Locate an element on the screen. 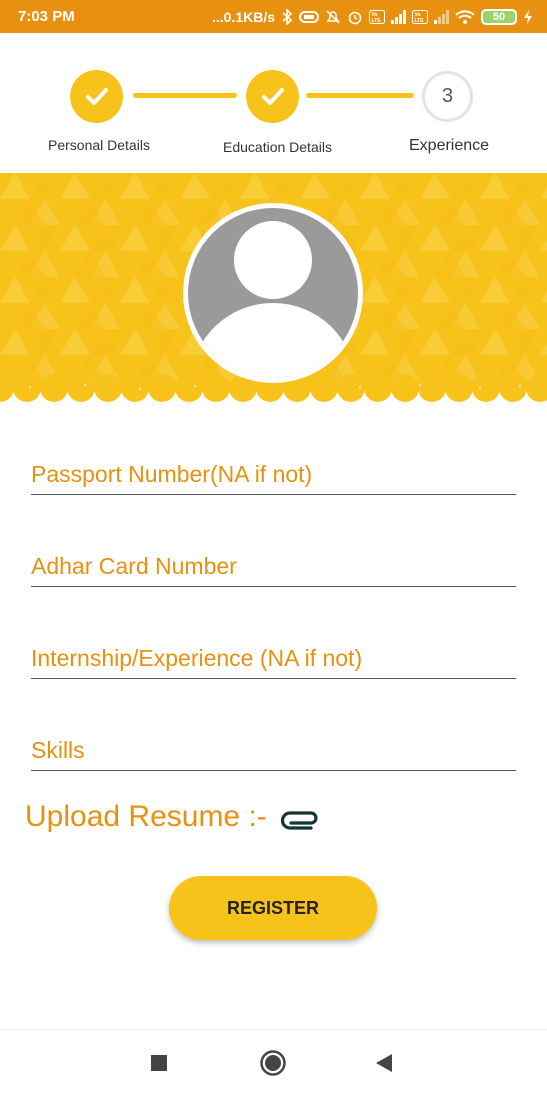  step-3-indicator: 3 is located at coordinates (447, 96).